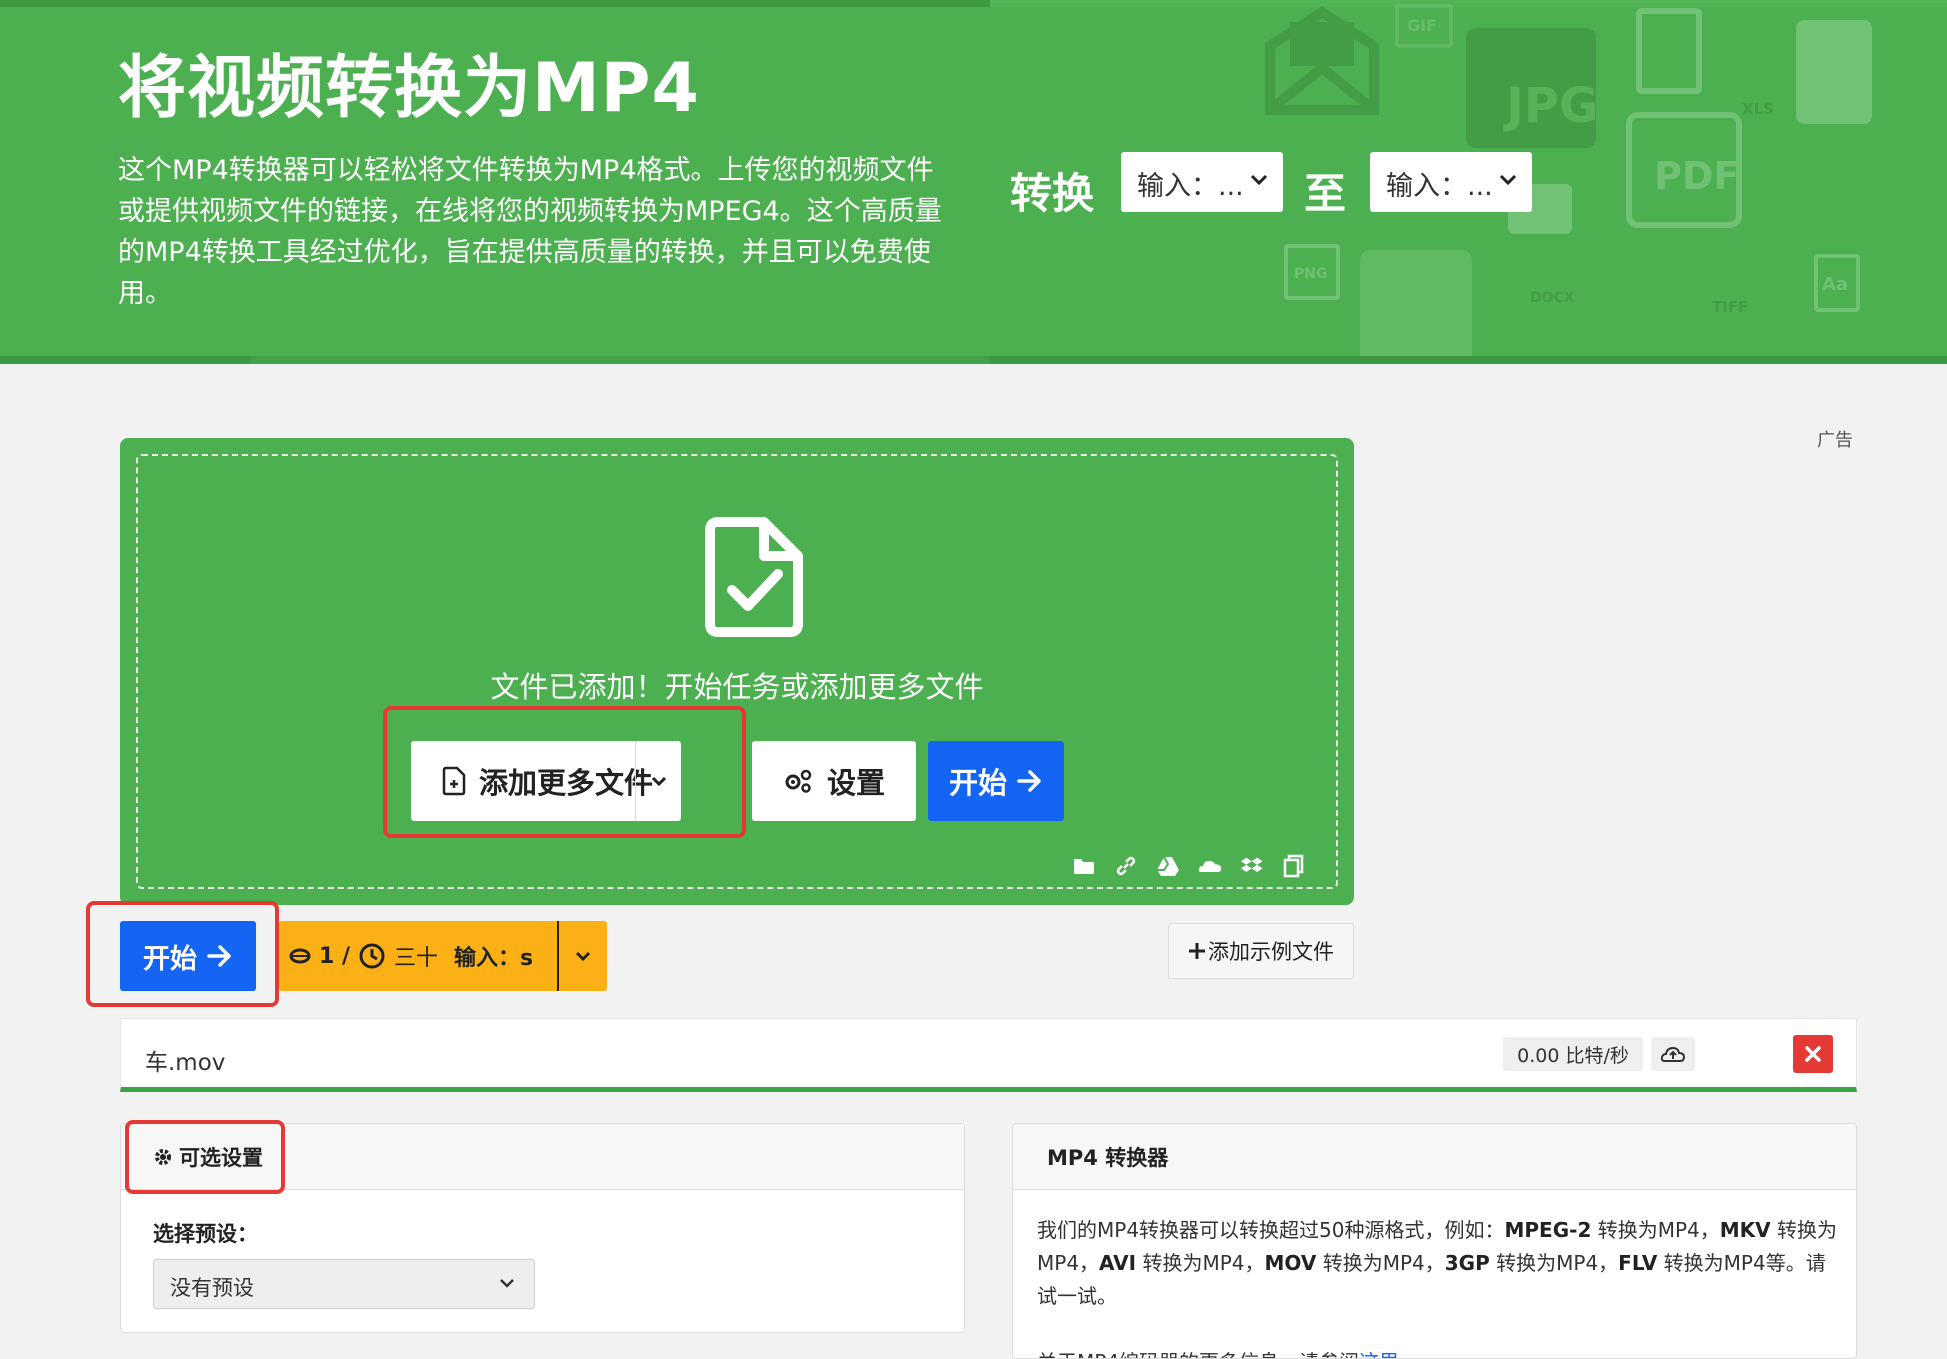 This screenshot has height=1359, width=1947. What do you see at coordinates (1416, 307) in the screenshot?
I see `file-line-chart-icon` at bounding box center [1416, 307].